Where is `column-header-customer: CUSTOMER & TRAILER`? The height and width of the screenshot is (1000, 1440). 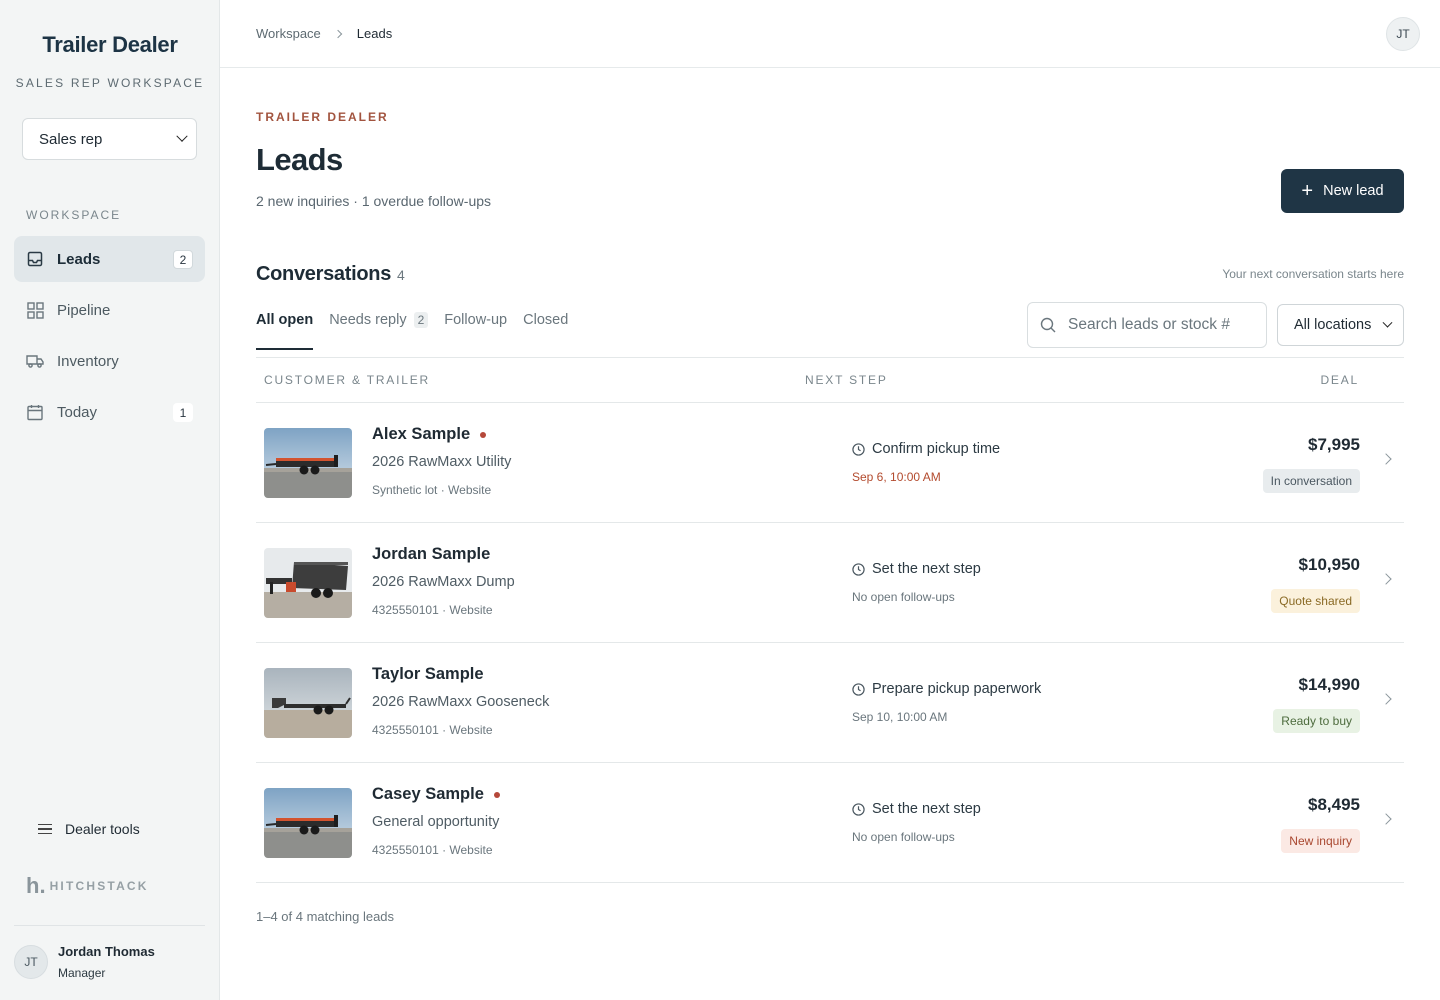
column-header-customer: CUSTOMER & TRAILER is located at coordinates (347, 380).